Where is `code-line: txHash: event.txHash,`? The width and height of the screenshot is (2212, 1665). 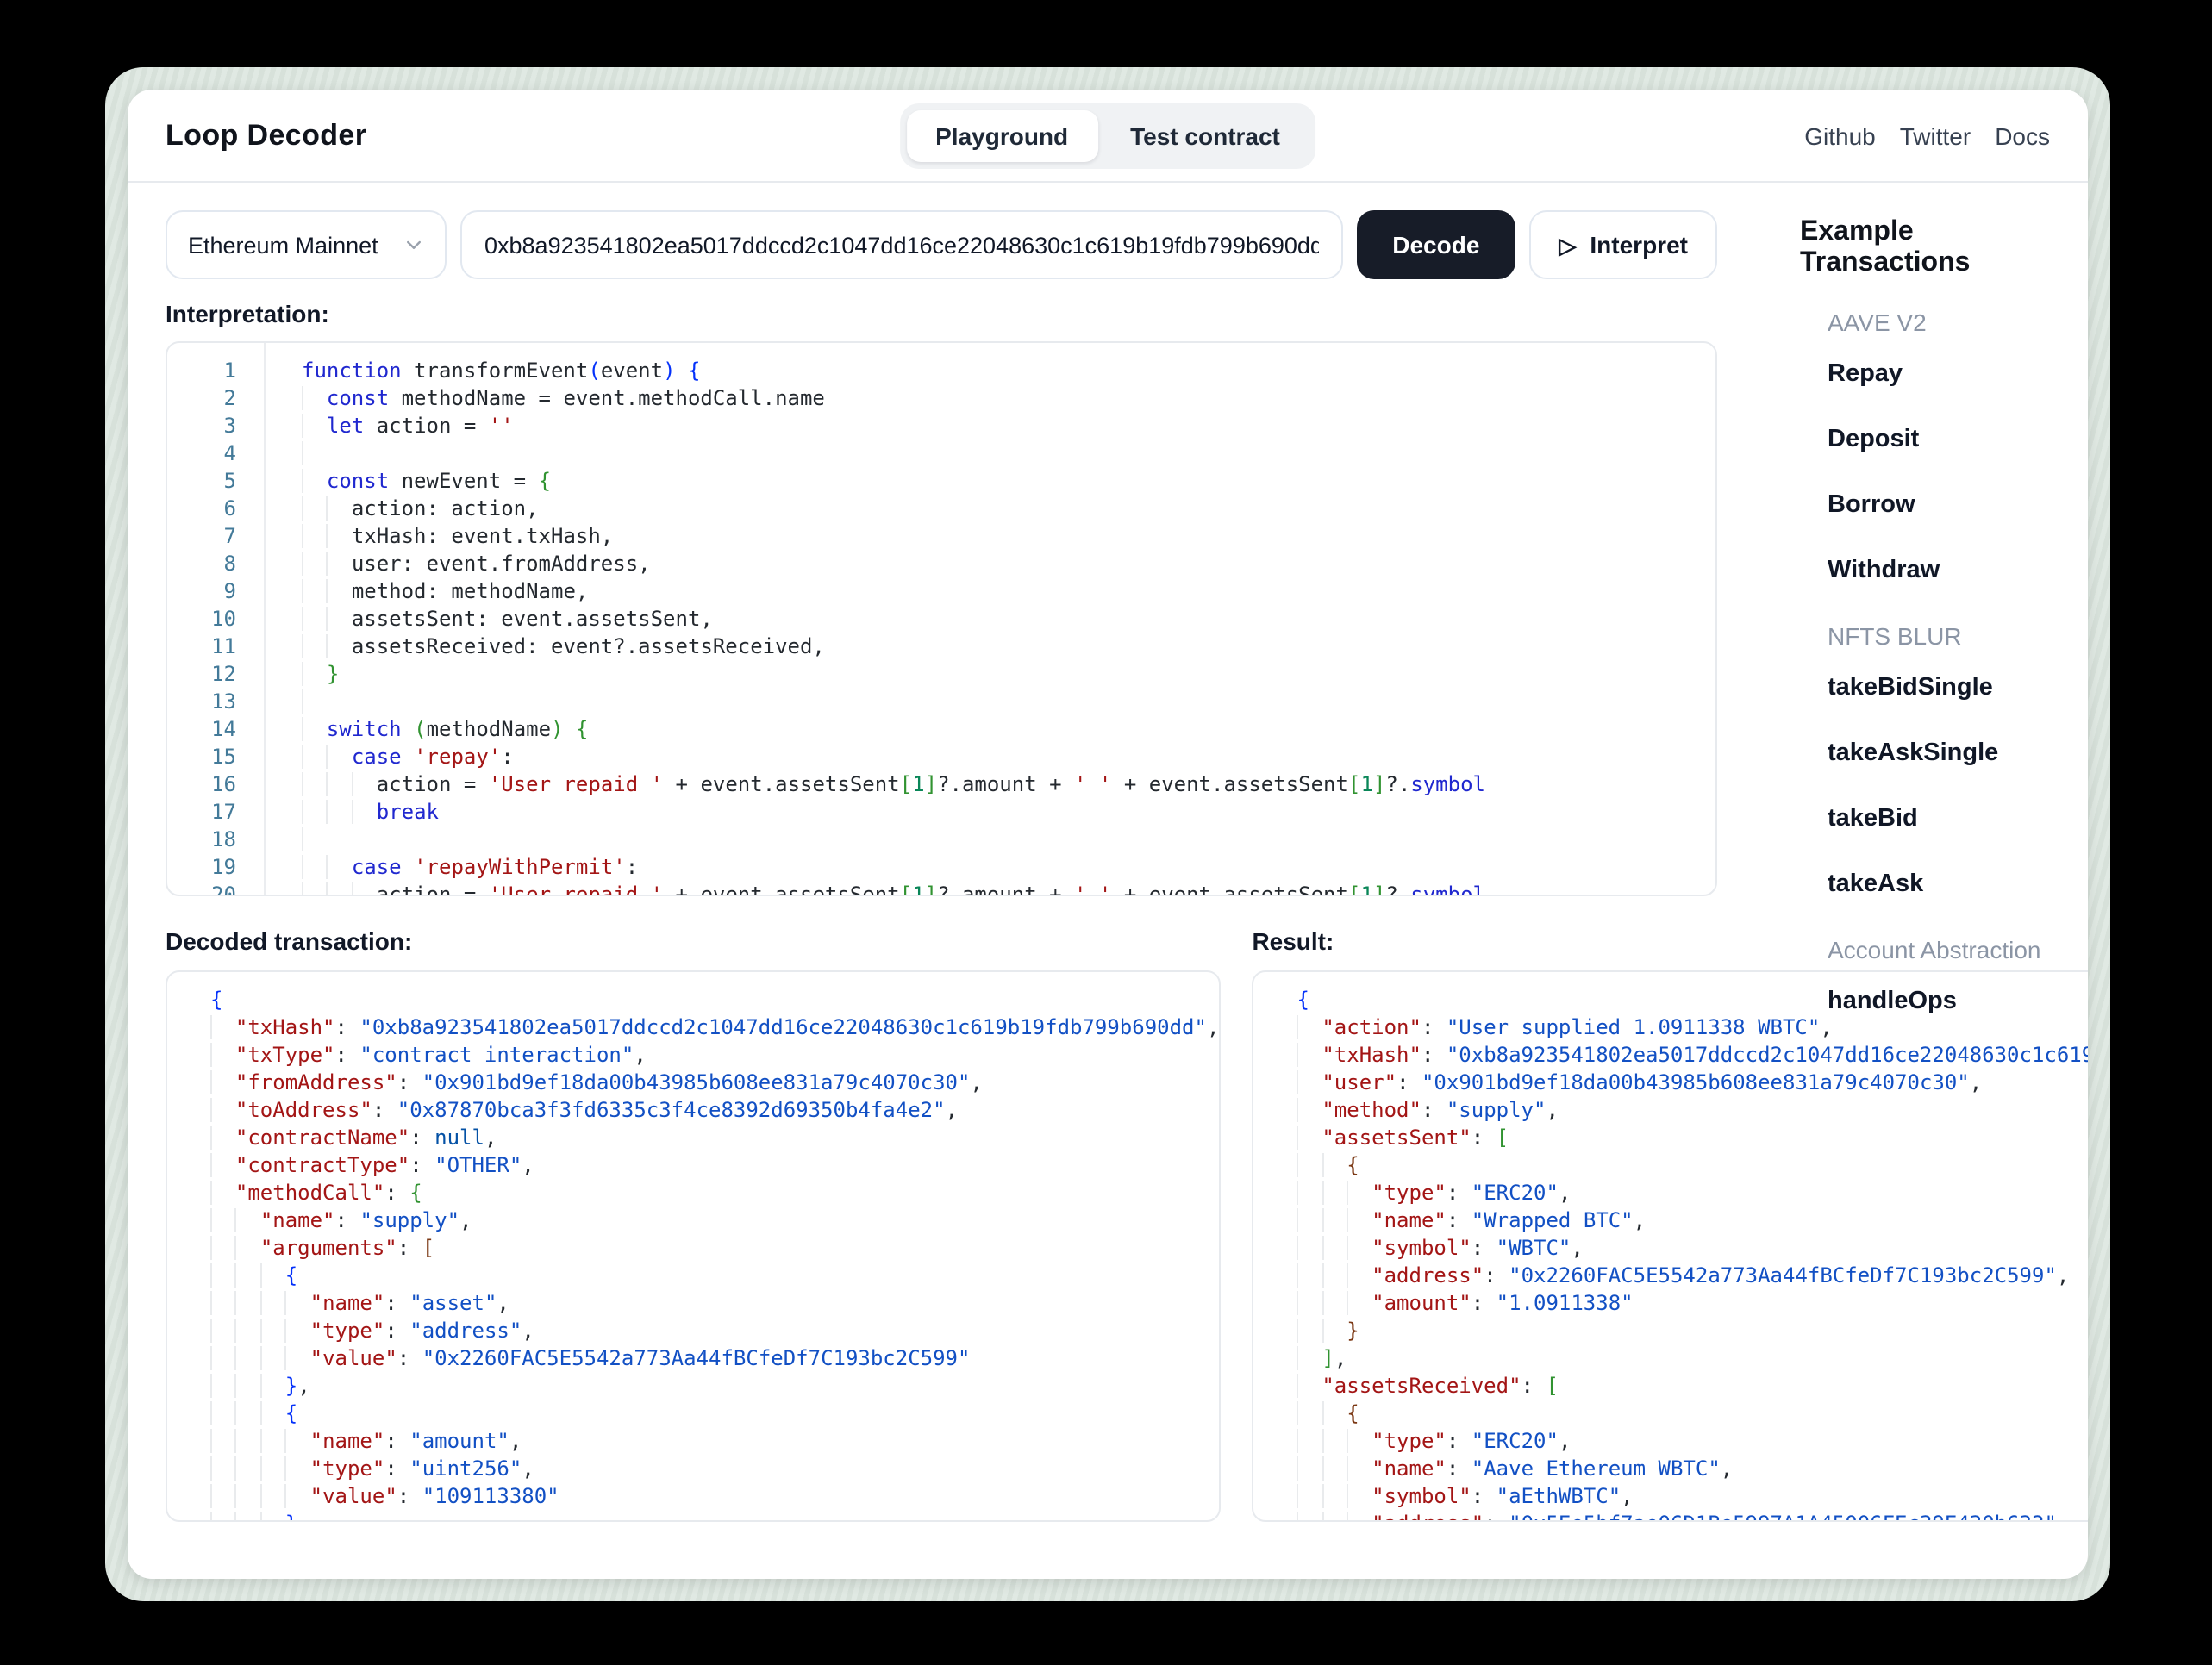 code-line: txHash: event.txHash, is located at coordinates (1008, 536).